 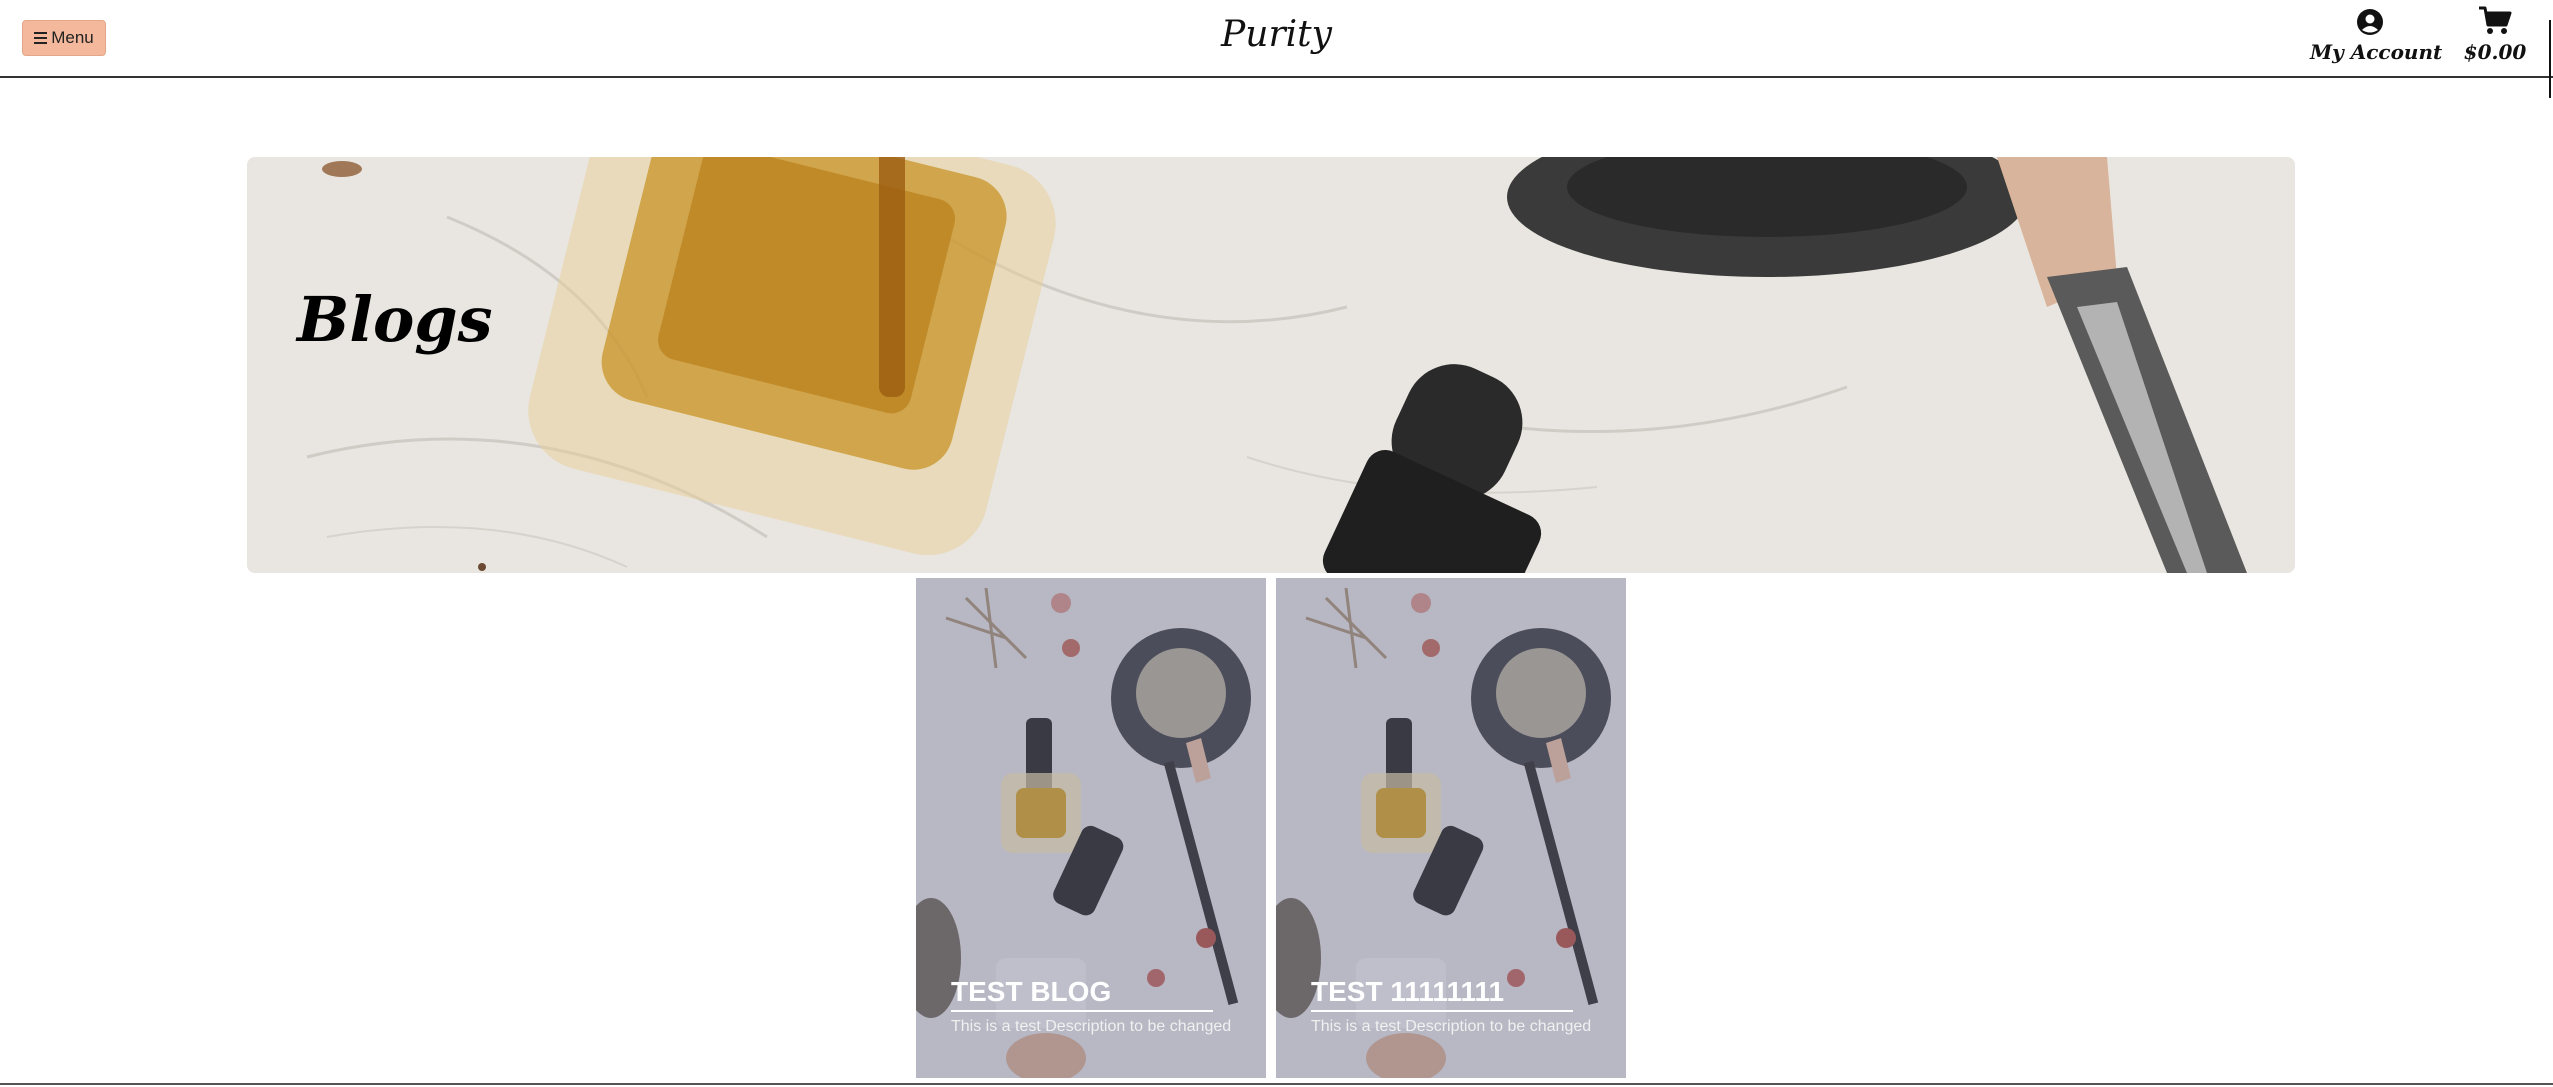 I want to click on my-account-link: My Account, so click(x=2376, y=36).